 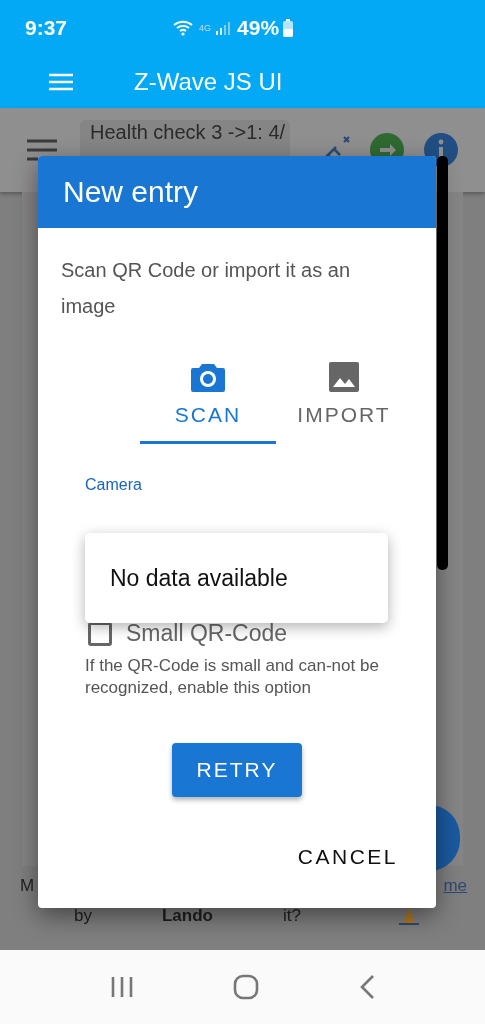 I want to click on footer-text: by, so click(x=83, y=916).